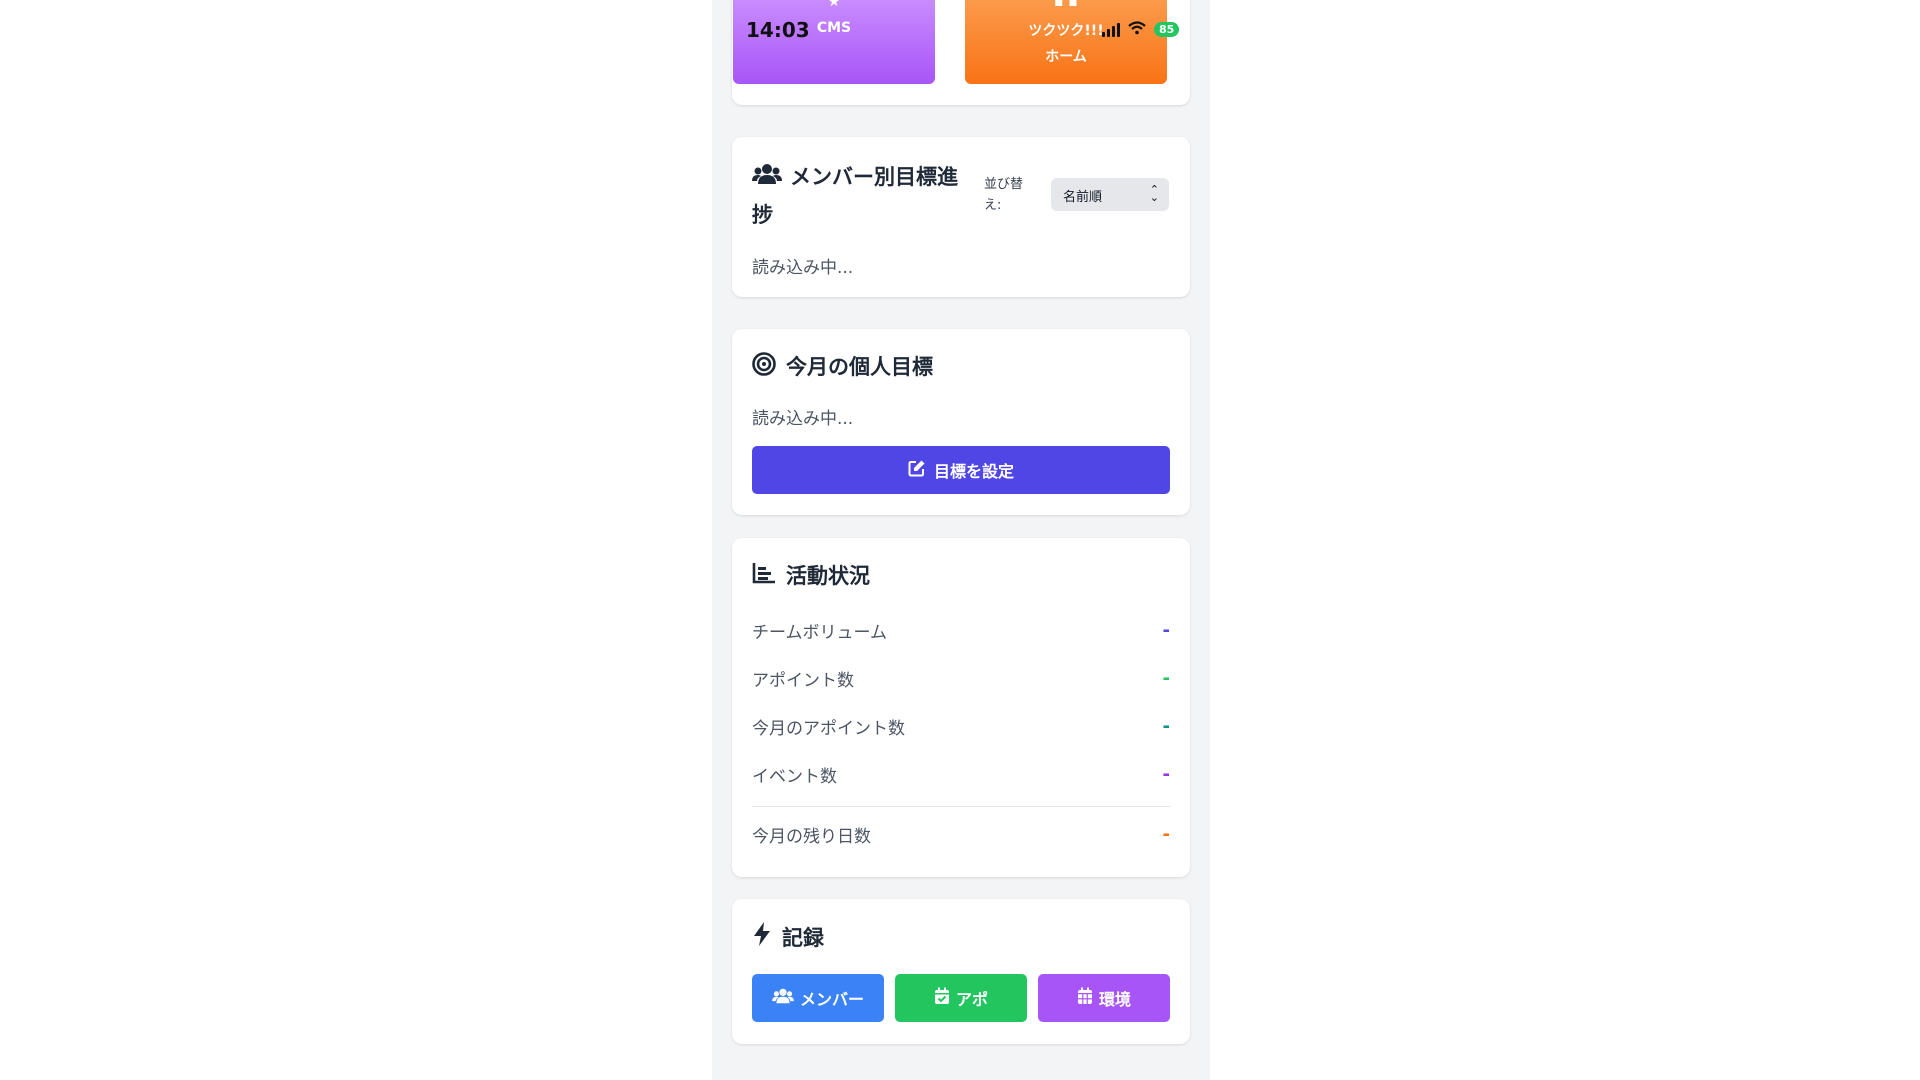  What do you see at coordinates (961, 726) in the screenshot?
I see `stat-row-monthly-appointments: 今月のアポイント数 -` at bounding box center [961, 726].